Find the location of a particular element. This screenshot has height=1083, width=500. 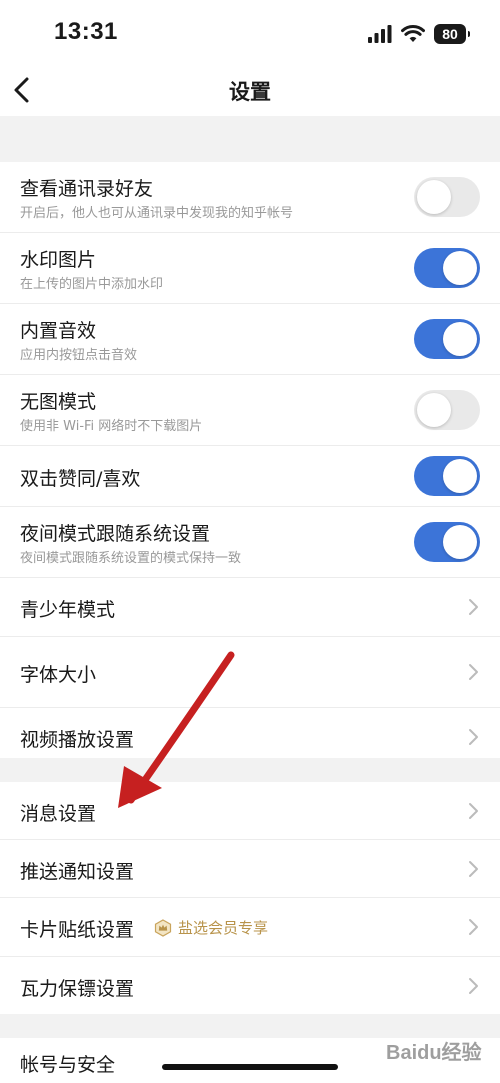

baidu-watermark: Baidu经验 is located at coordinates (434, 1053).